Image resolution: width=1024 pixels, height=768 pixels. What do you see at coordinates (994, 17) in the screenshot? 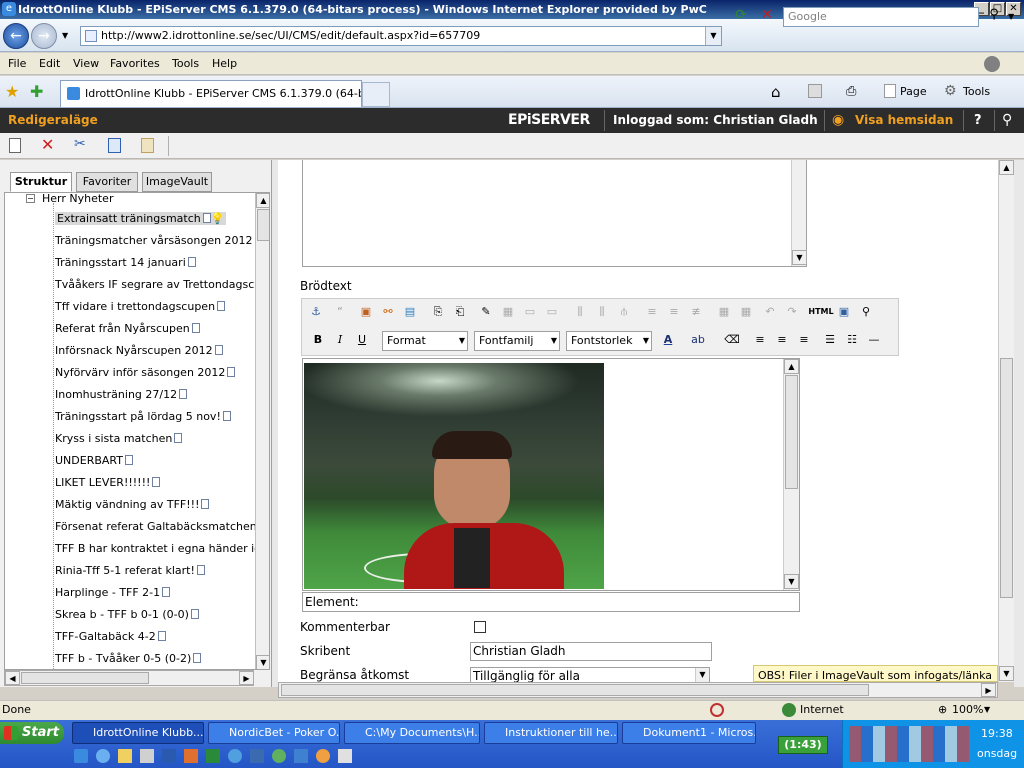
I see `search-icon: ⚲` at bounding box center [994, 17].